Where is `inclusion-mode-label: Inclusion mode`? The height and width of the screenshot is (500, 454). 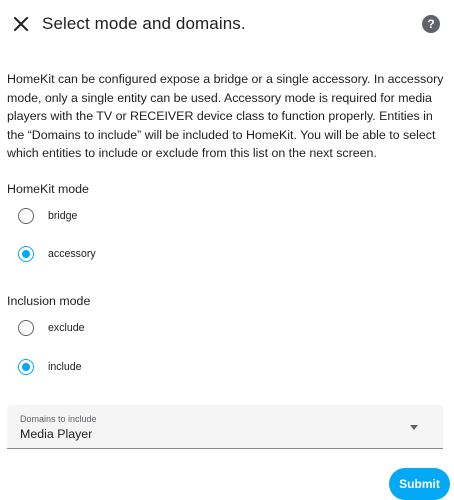
inclusion-mode-label: Inclusion mode is located at coordinates (49, 301).